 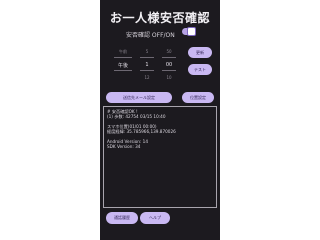 What do you see at coordinates (191, 31) in the screenshot?
I see `switch-knob` at bounding box center [191, 31].